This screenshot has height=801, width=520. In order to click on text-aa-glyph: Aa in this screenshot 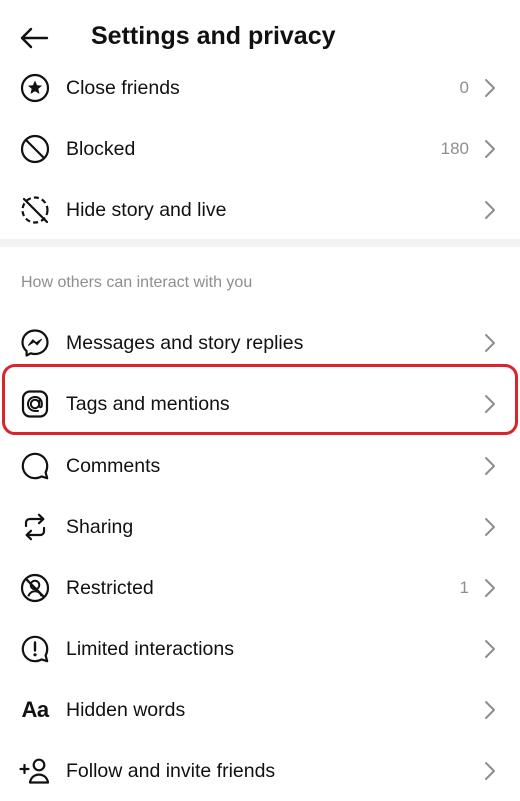, I will do `click(35, 709)`.